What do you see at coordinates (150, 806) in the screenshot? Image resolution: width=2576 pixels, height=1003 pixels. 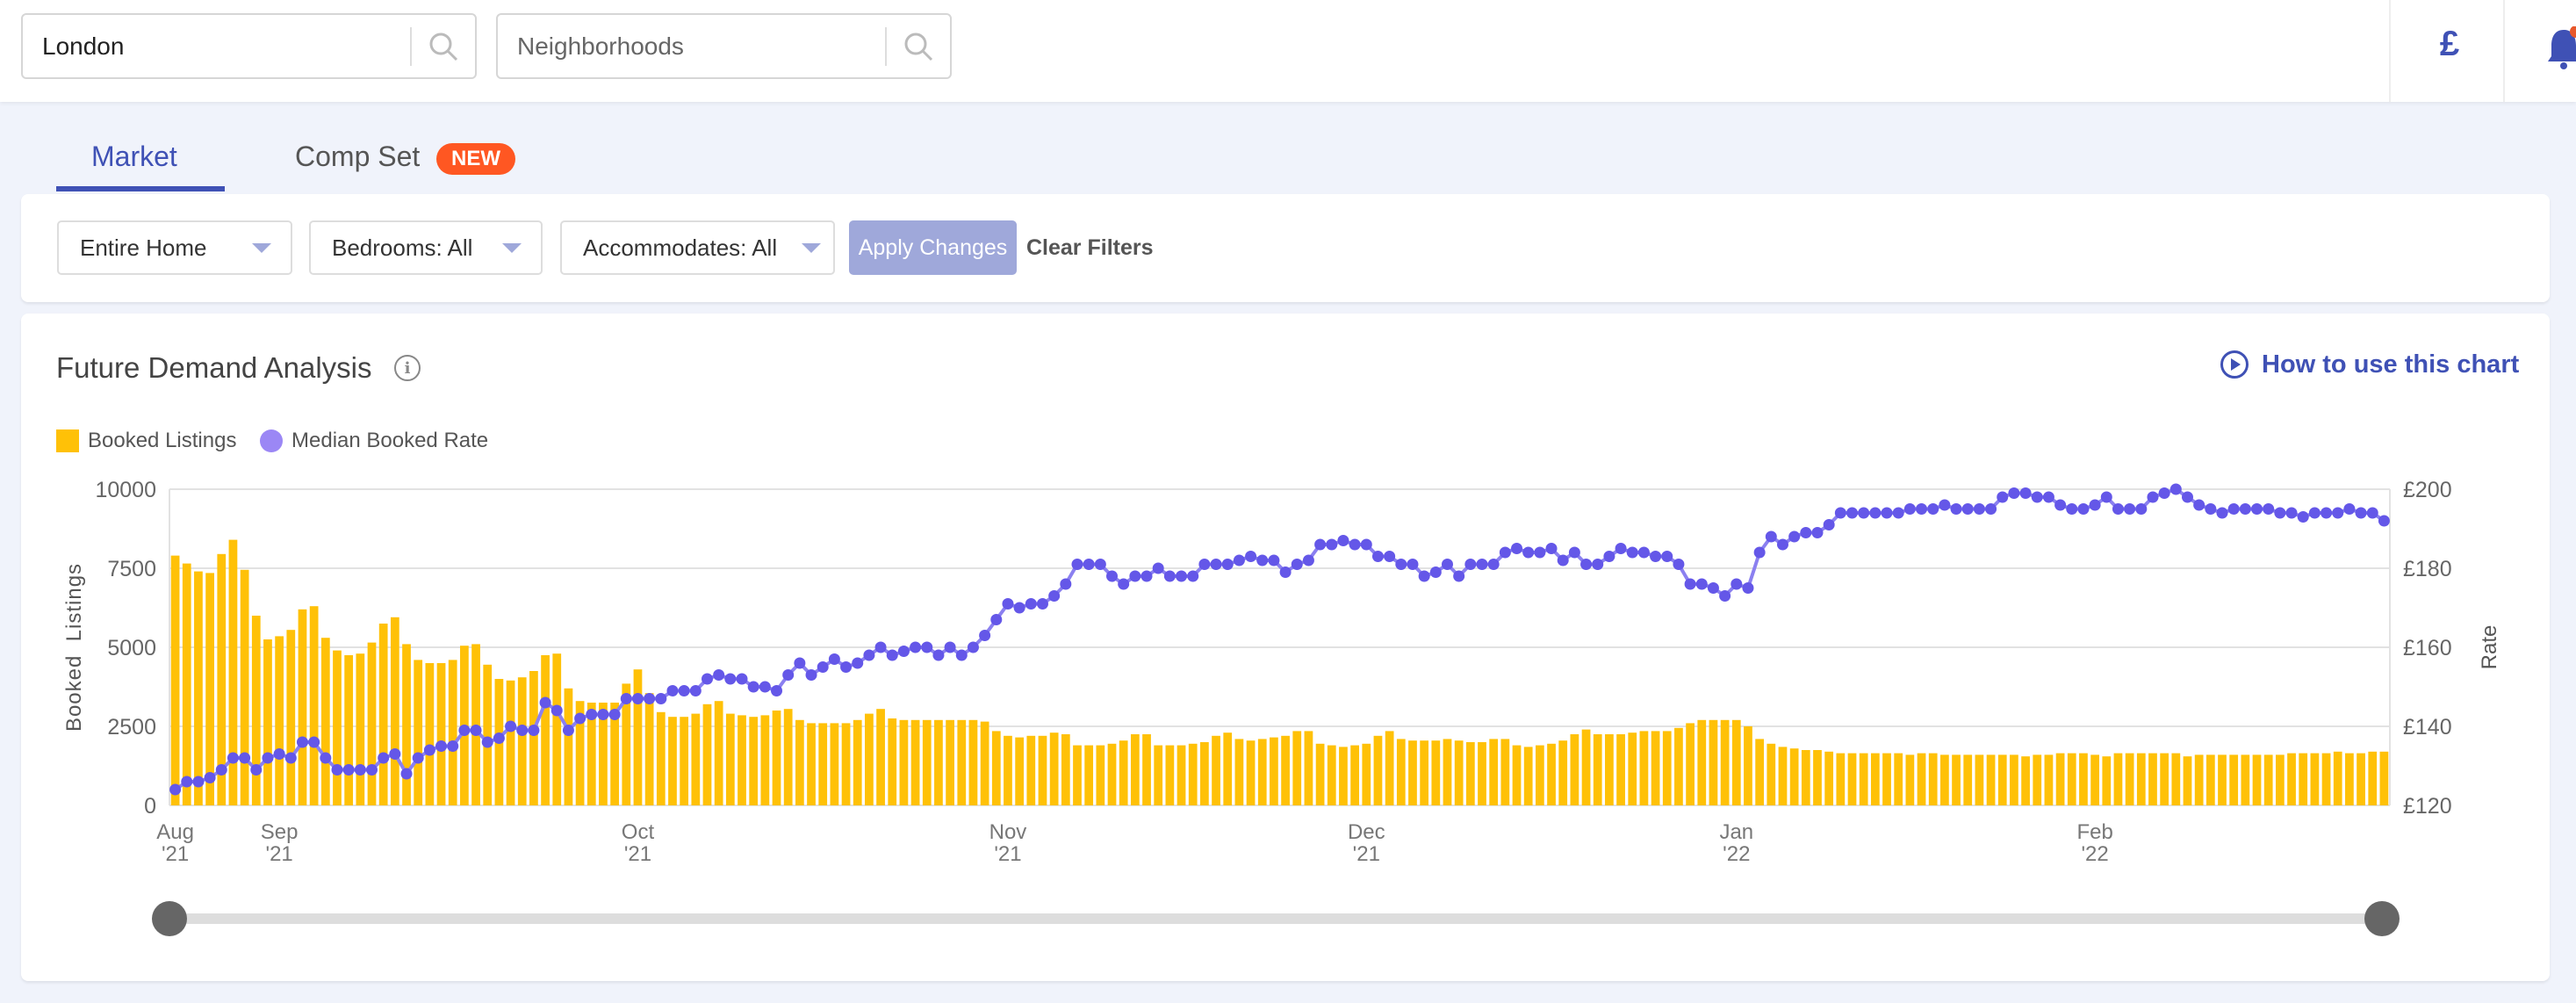 I see `y-left-tick-label: 0` at bounding box center [150, 806].